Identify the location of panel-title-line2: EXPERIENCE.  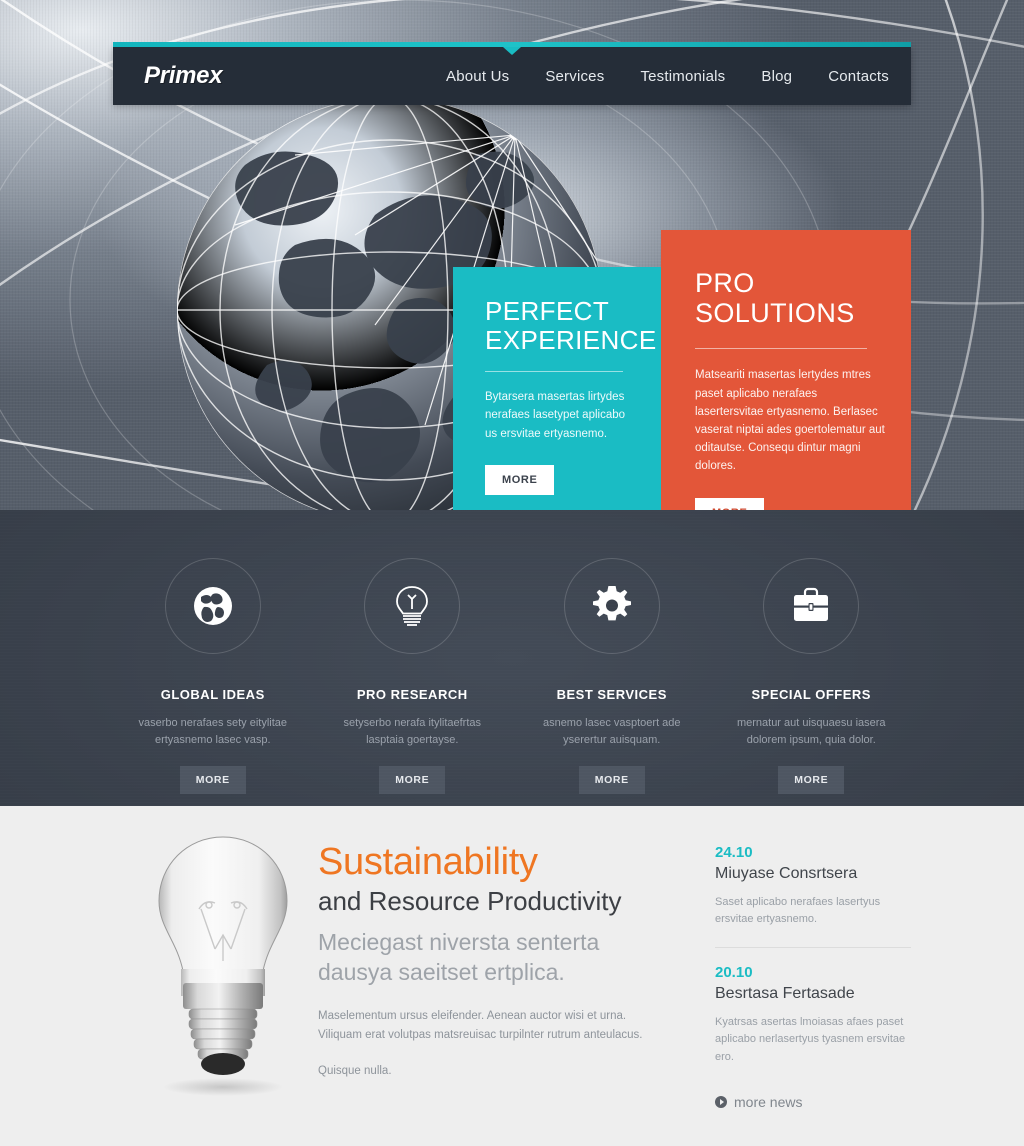
(571, 340).